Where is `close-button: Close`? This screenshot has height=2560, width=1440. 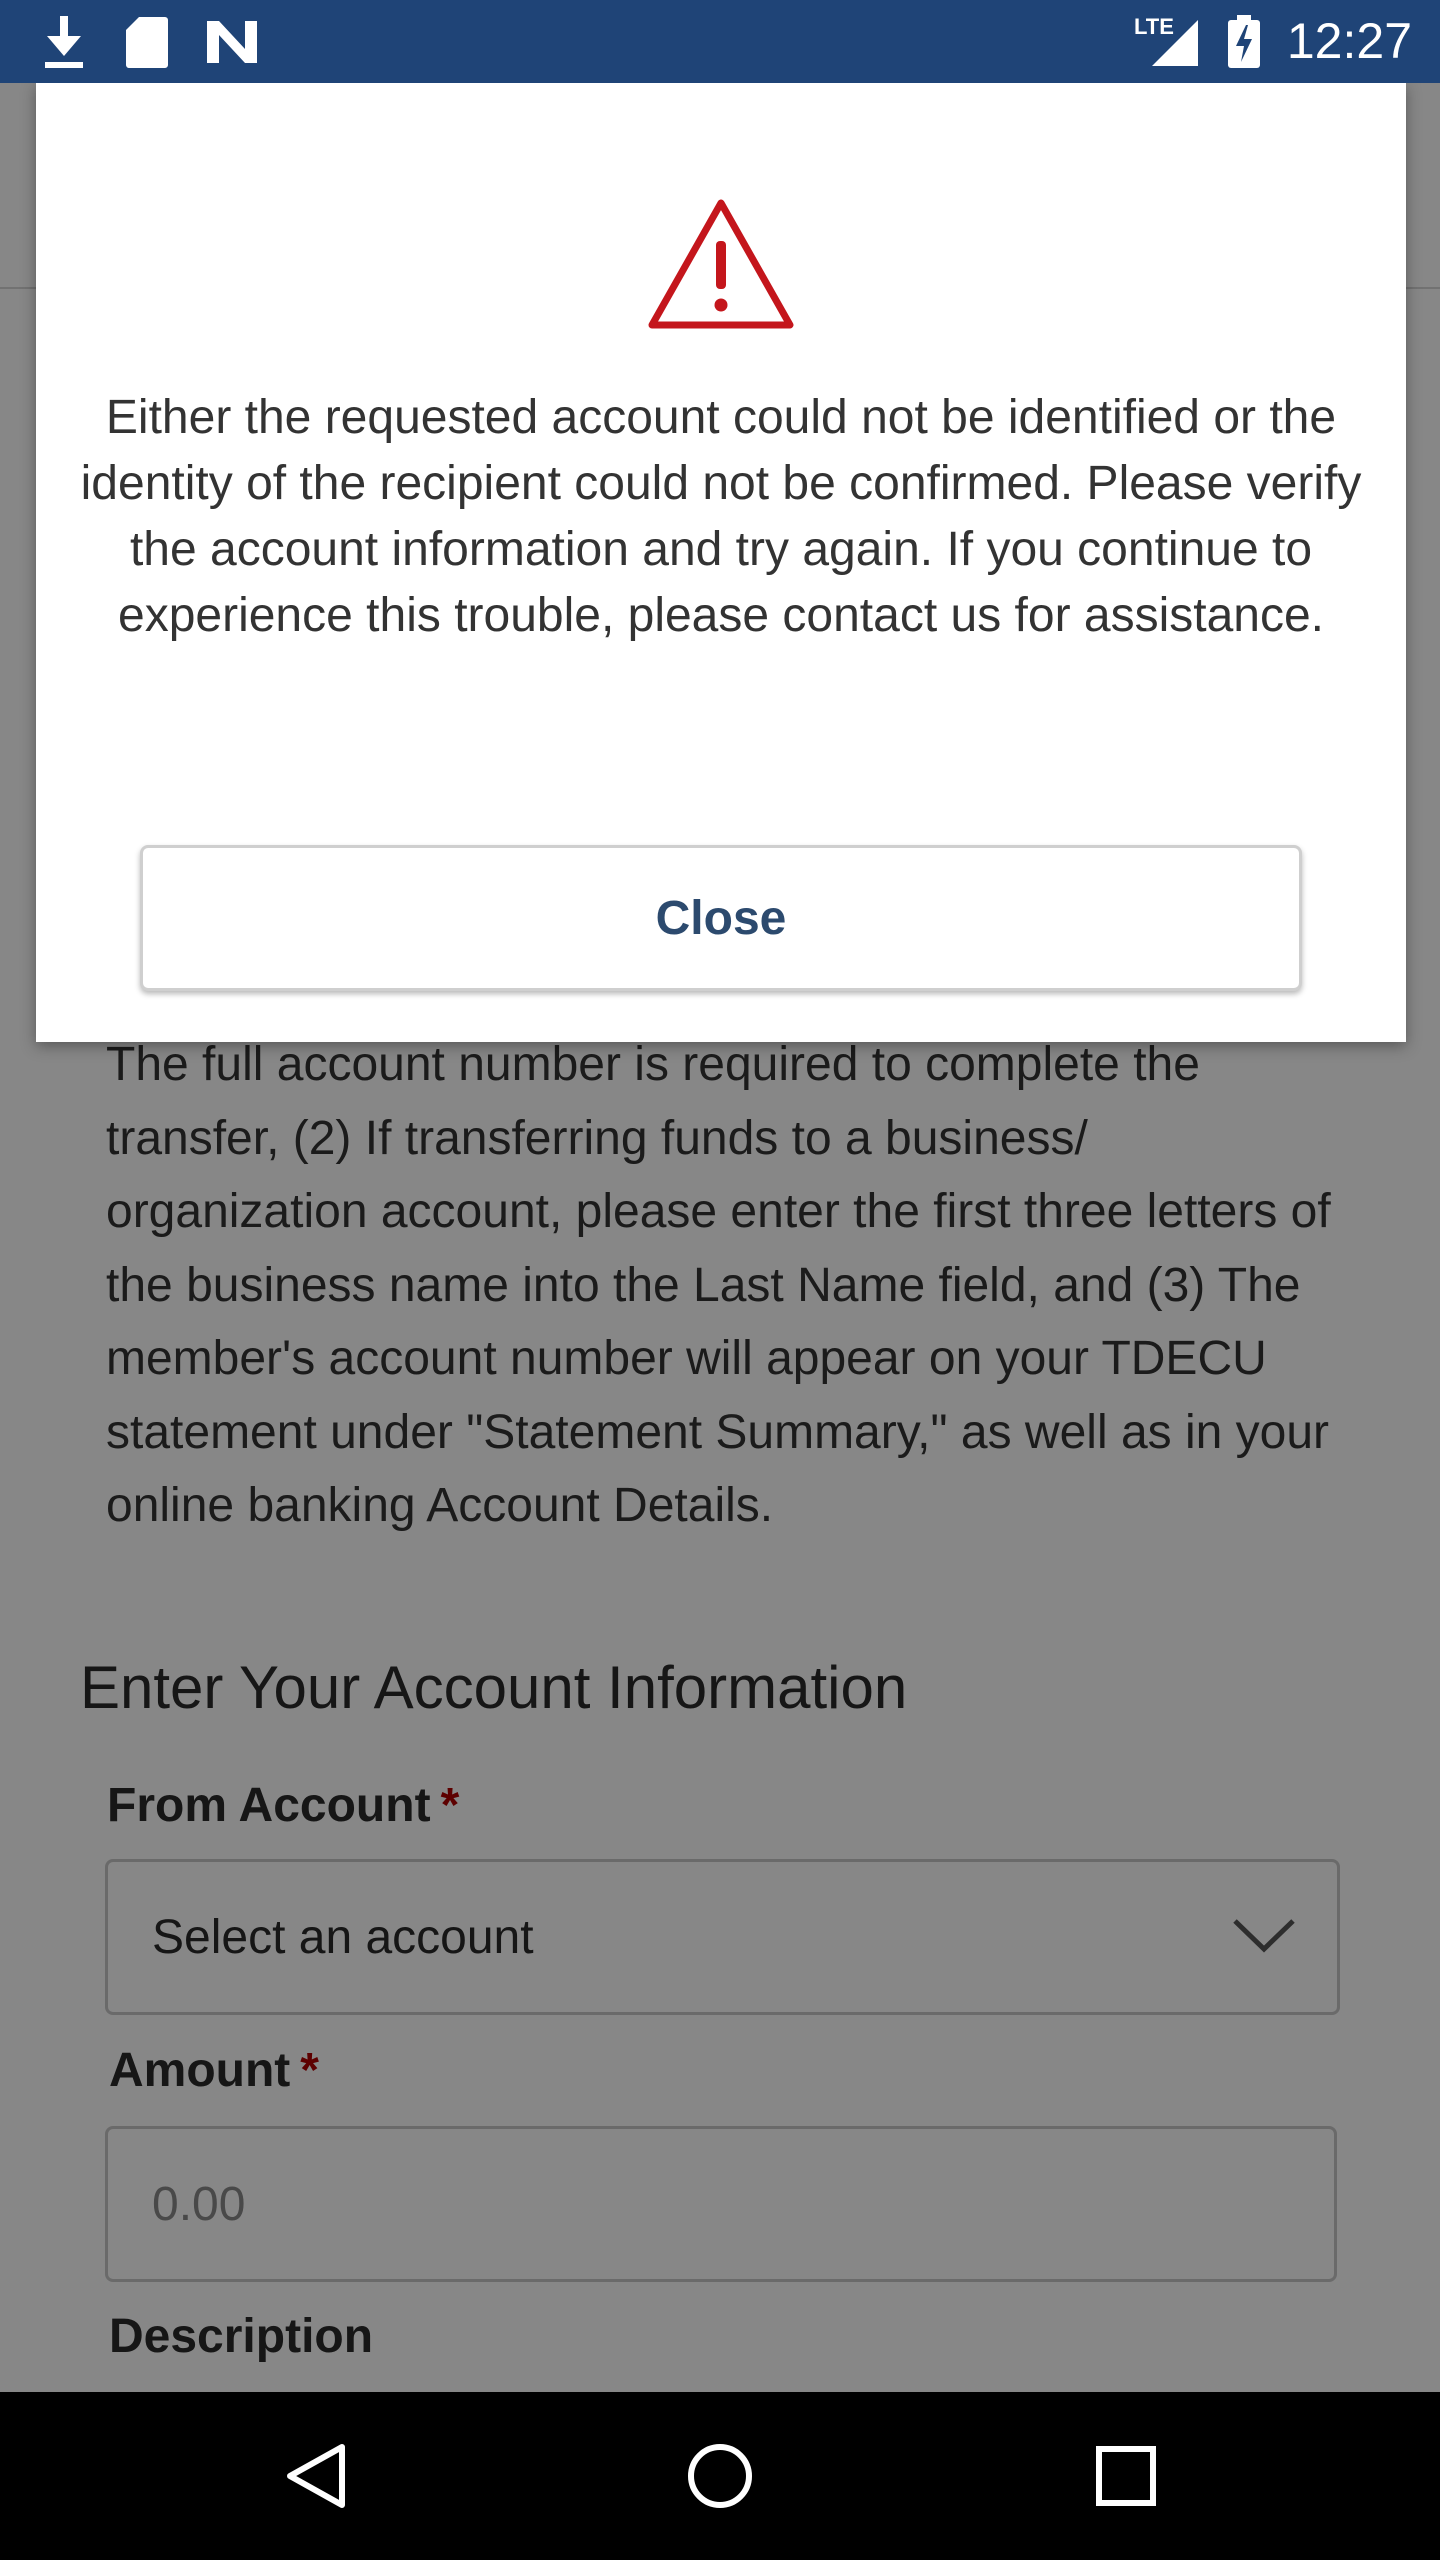
close-button: Close is located at coordinates (721, 918).